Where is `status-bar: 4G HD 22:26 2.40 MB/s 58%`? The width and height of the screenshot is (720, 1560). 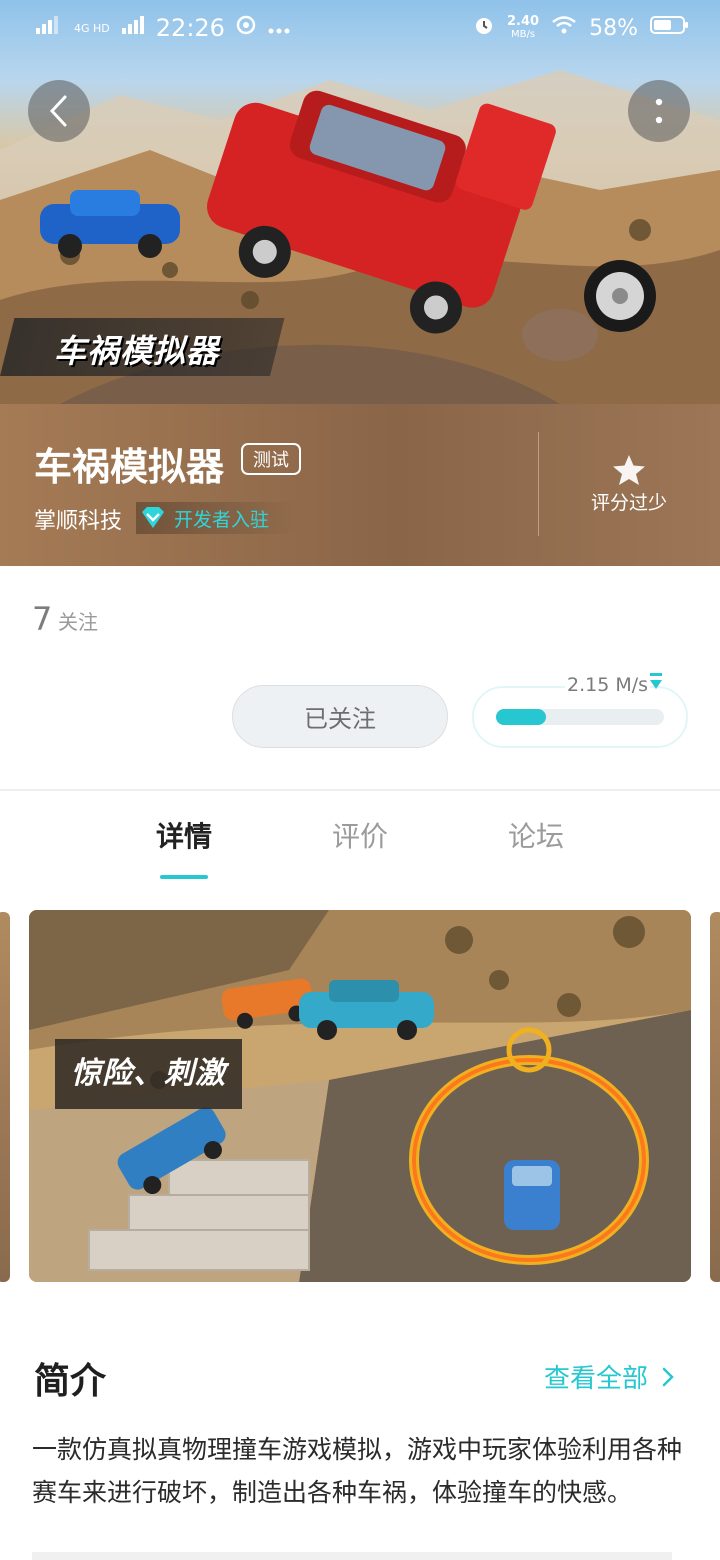
status-bar: 4G HD 22:26 2.40 MB/s 58% is located at coordinates (360, 29).